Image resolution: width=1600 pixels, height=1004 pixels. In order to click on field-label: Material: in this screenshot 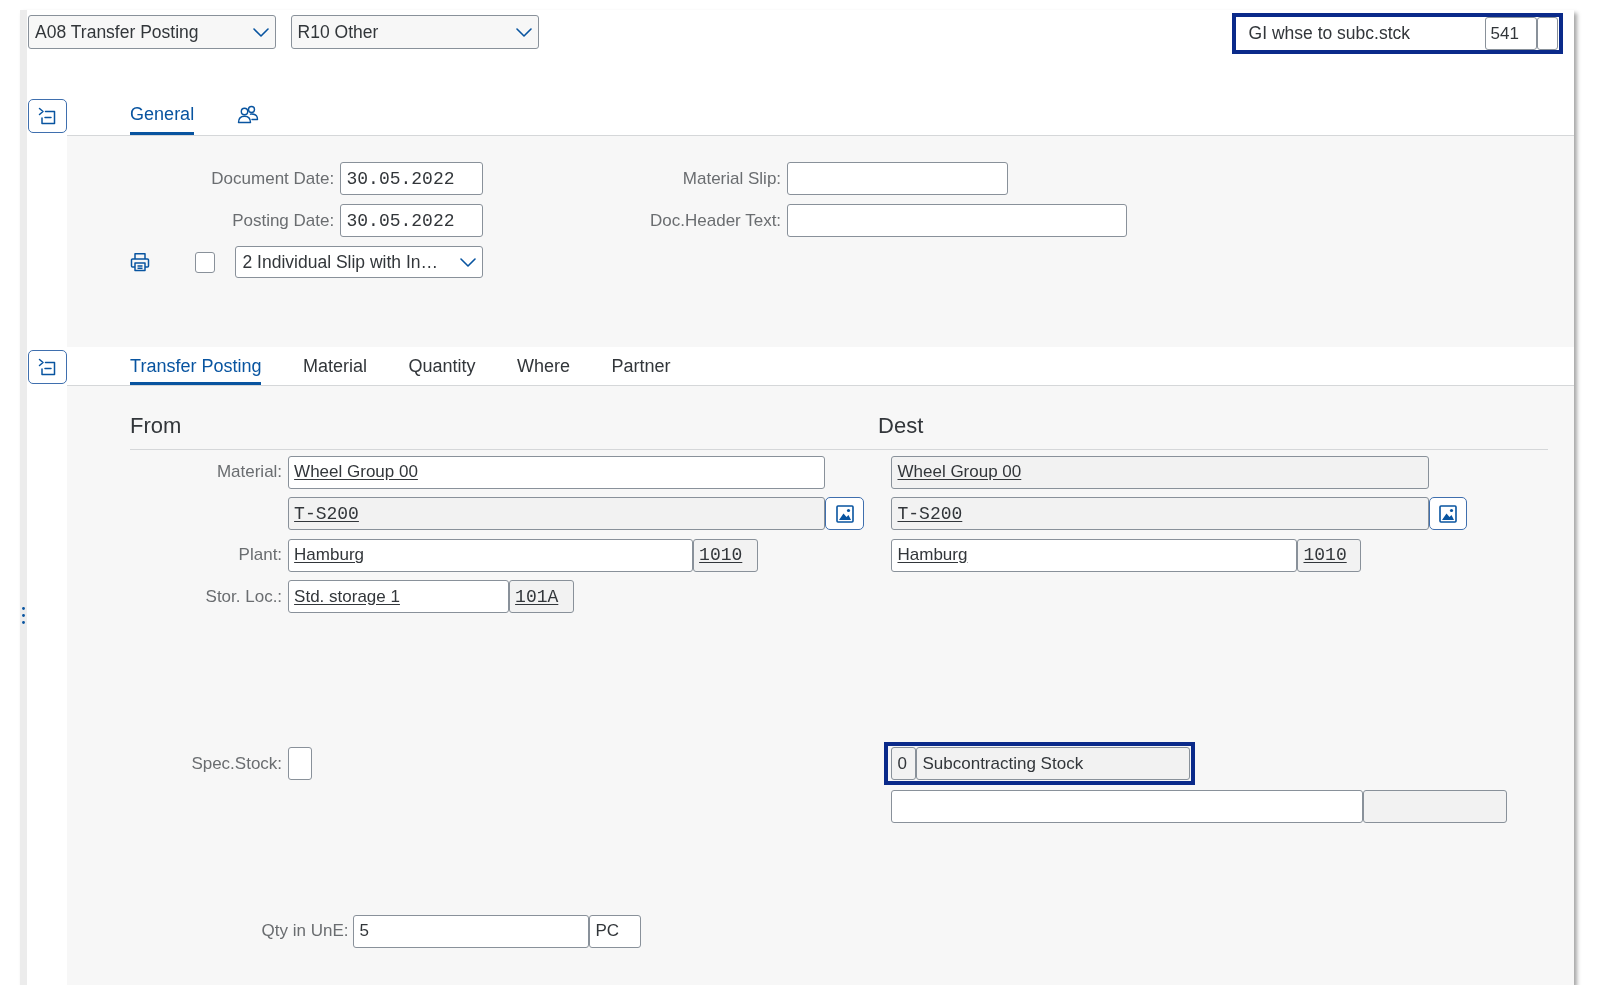, I will do `click(249, 472)`.